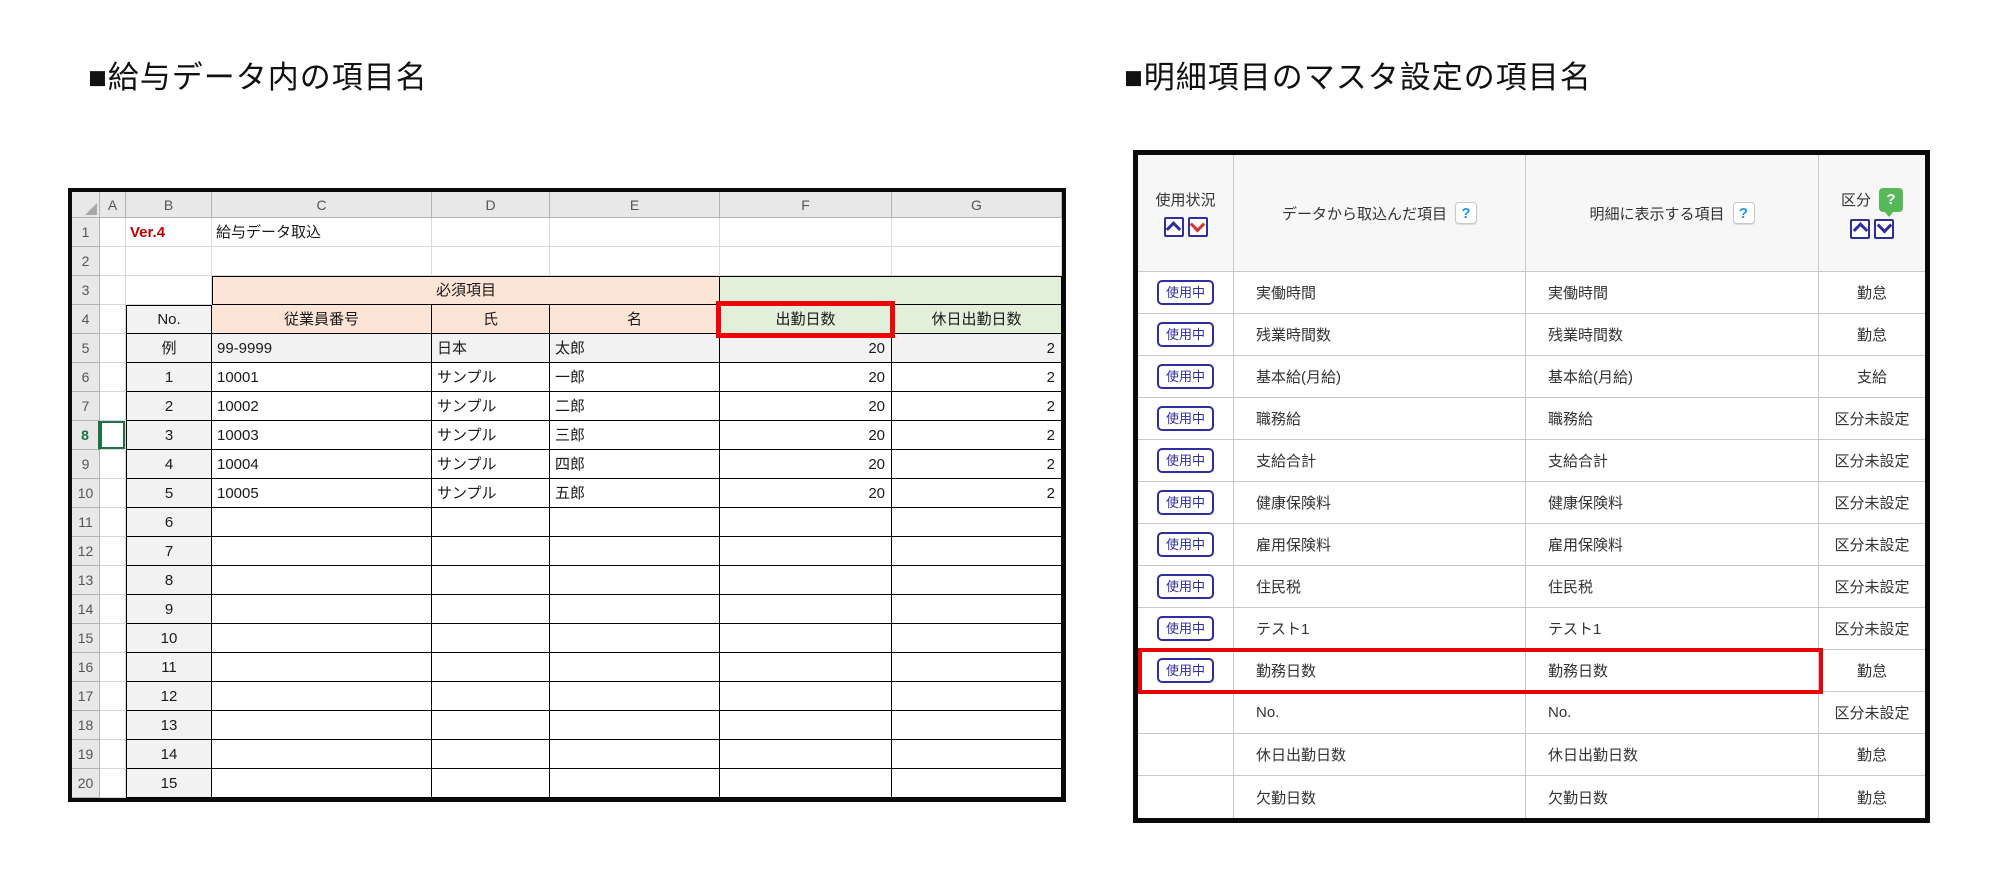 This screenshot has width=1996, height=886. I want to click on cell-B20: 15, so click(169, 783).